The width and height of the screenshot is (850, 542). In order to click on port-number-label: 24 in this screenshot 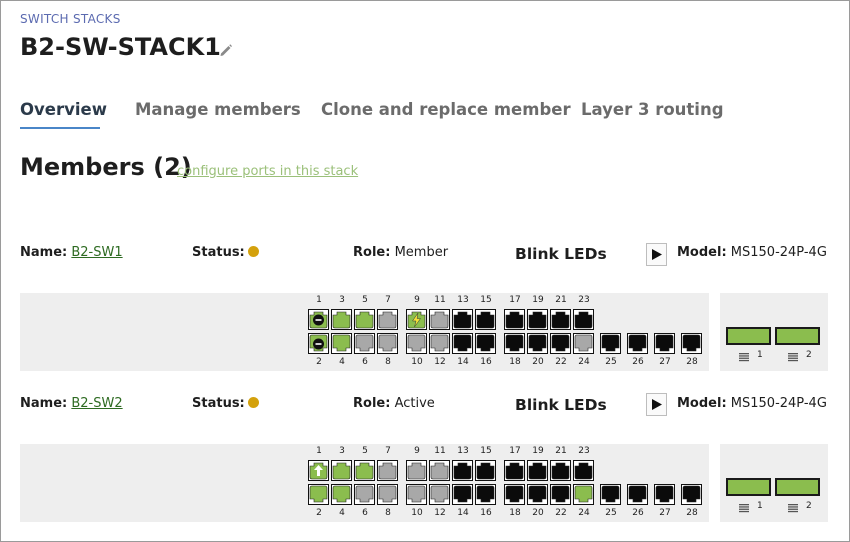, I will do `click(584, 513)`.